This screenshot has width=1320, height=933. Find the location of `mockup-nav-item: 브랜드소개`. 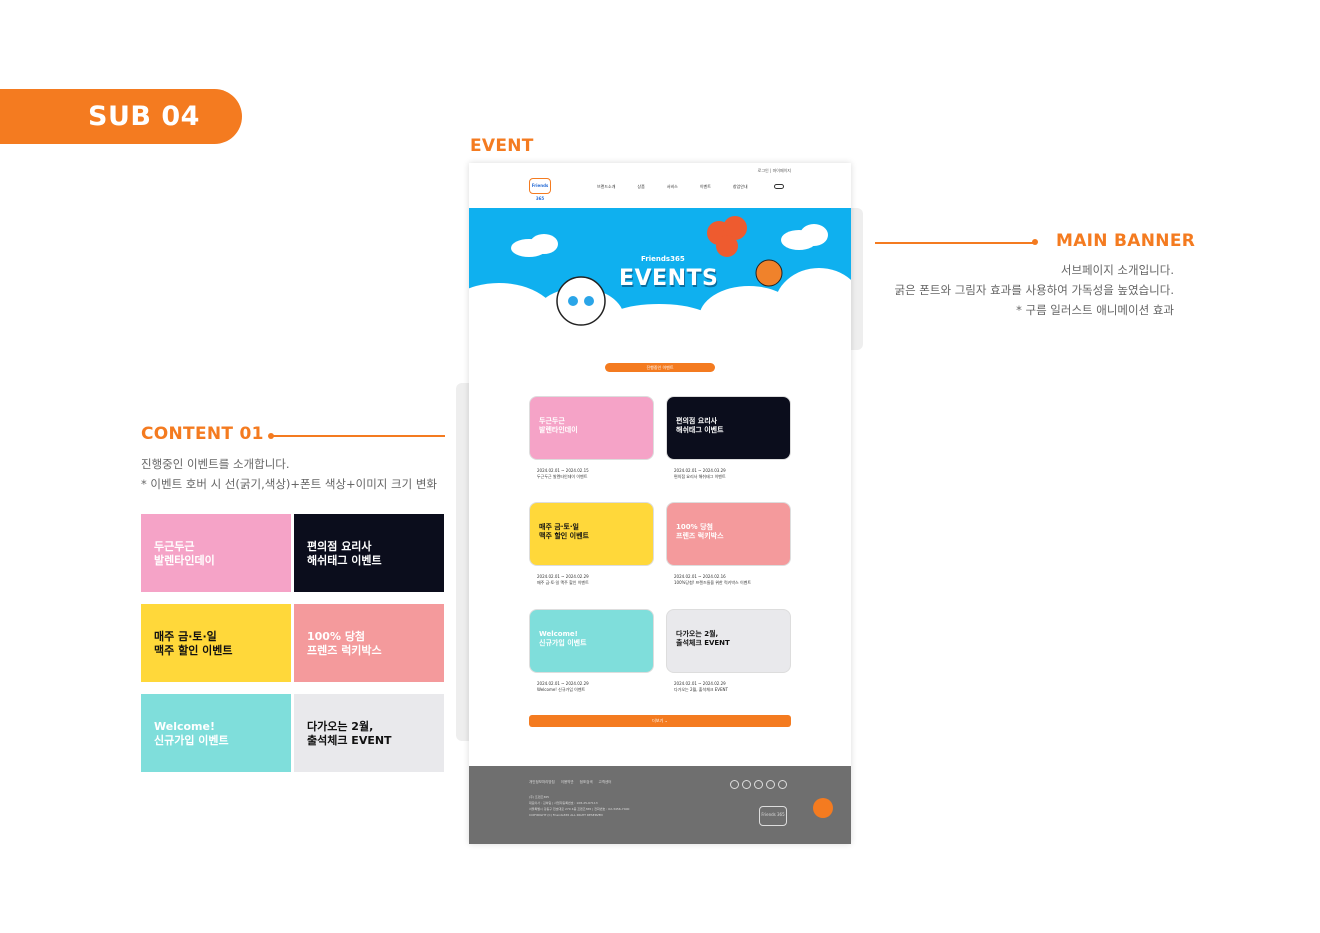

mockup-nav-item: 브랜드소개 is located at coordinates (606, 187).